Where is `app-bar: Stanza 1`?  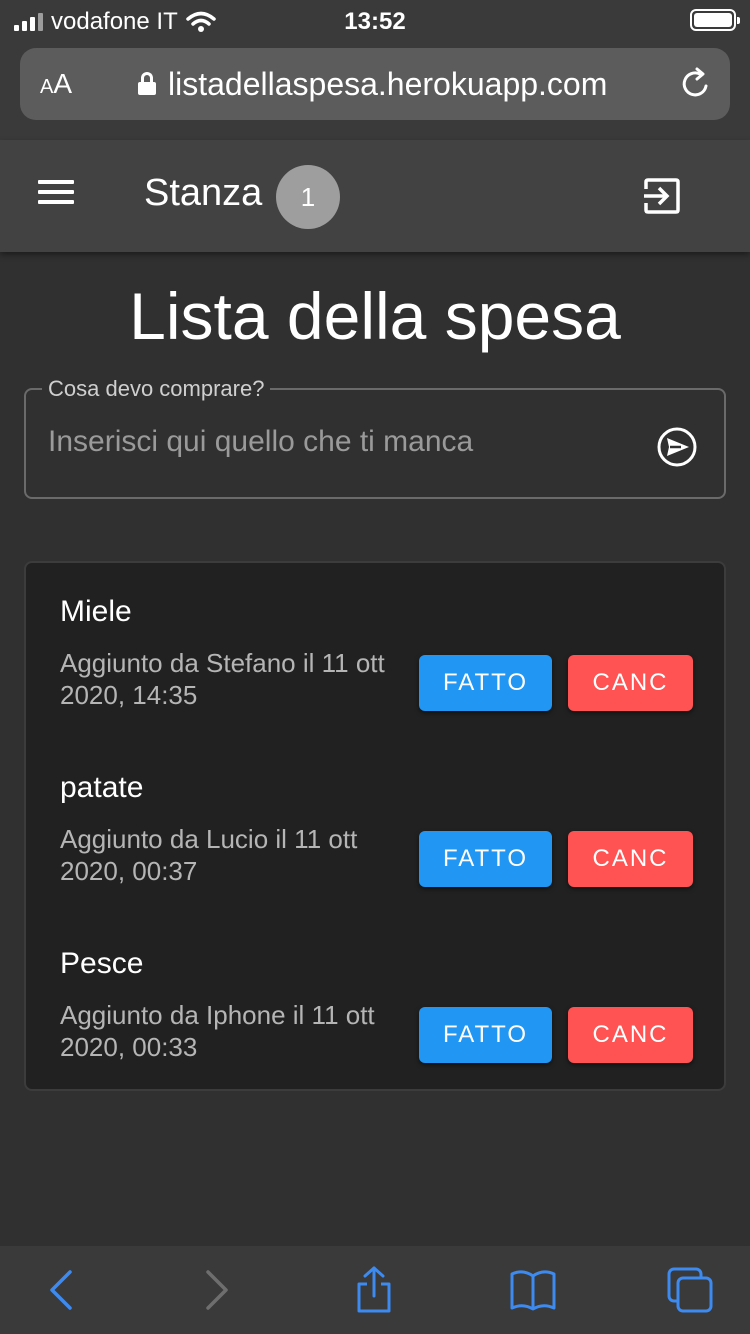
app-bar: Stanza 1 is located at coordinates (375, 196).